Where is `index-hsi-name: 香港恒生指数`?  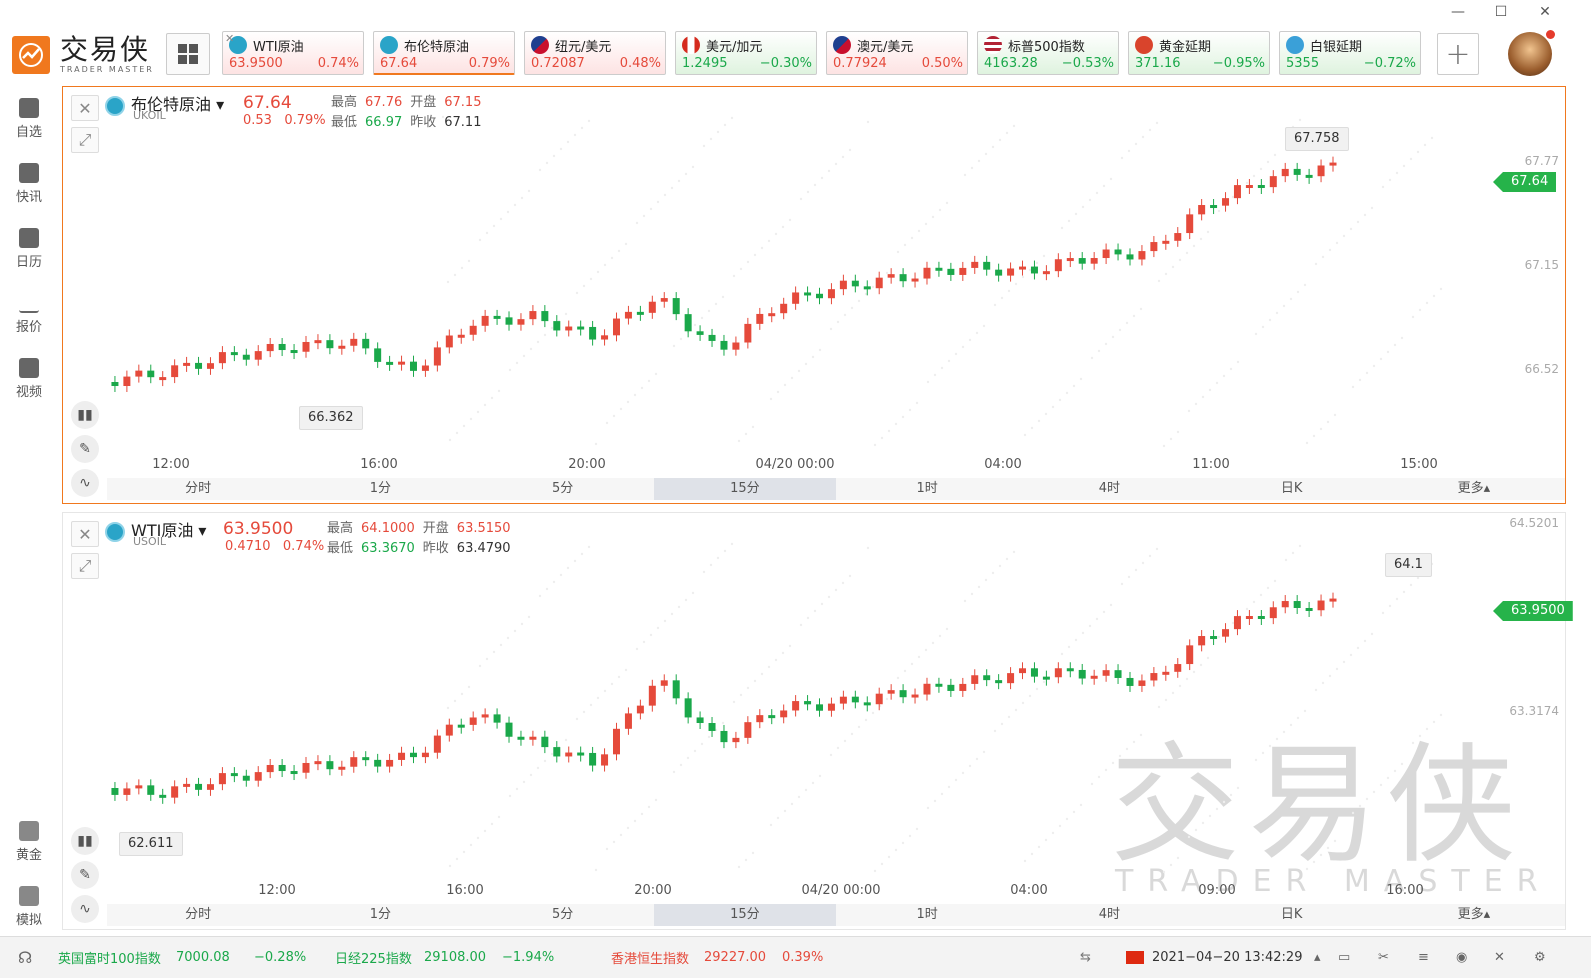 index-hsi-name: 香港恒生指数 is located at coordinates (650, 957).